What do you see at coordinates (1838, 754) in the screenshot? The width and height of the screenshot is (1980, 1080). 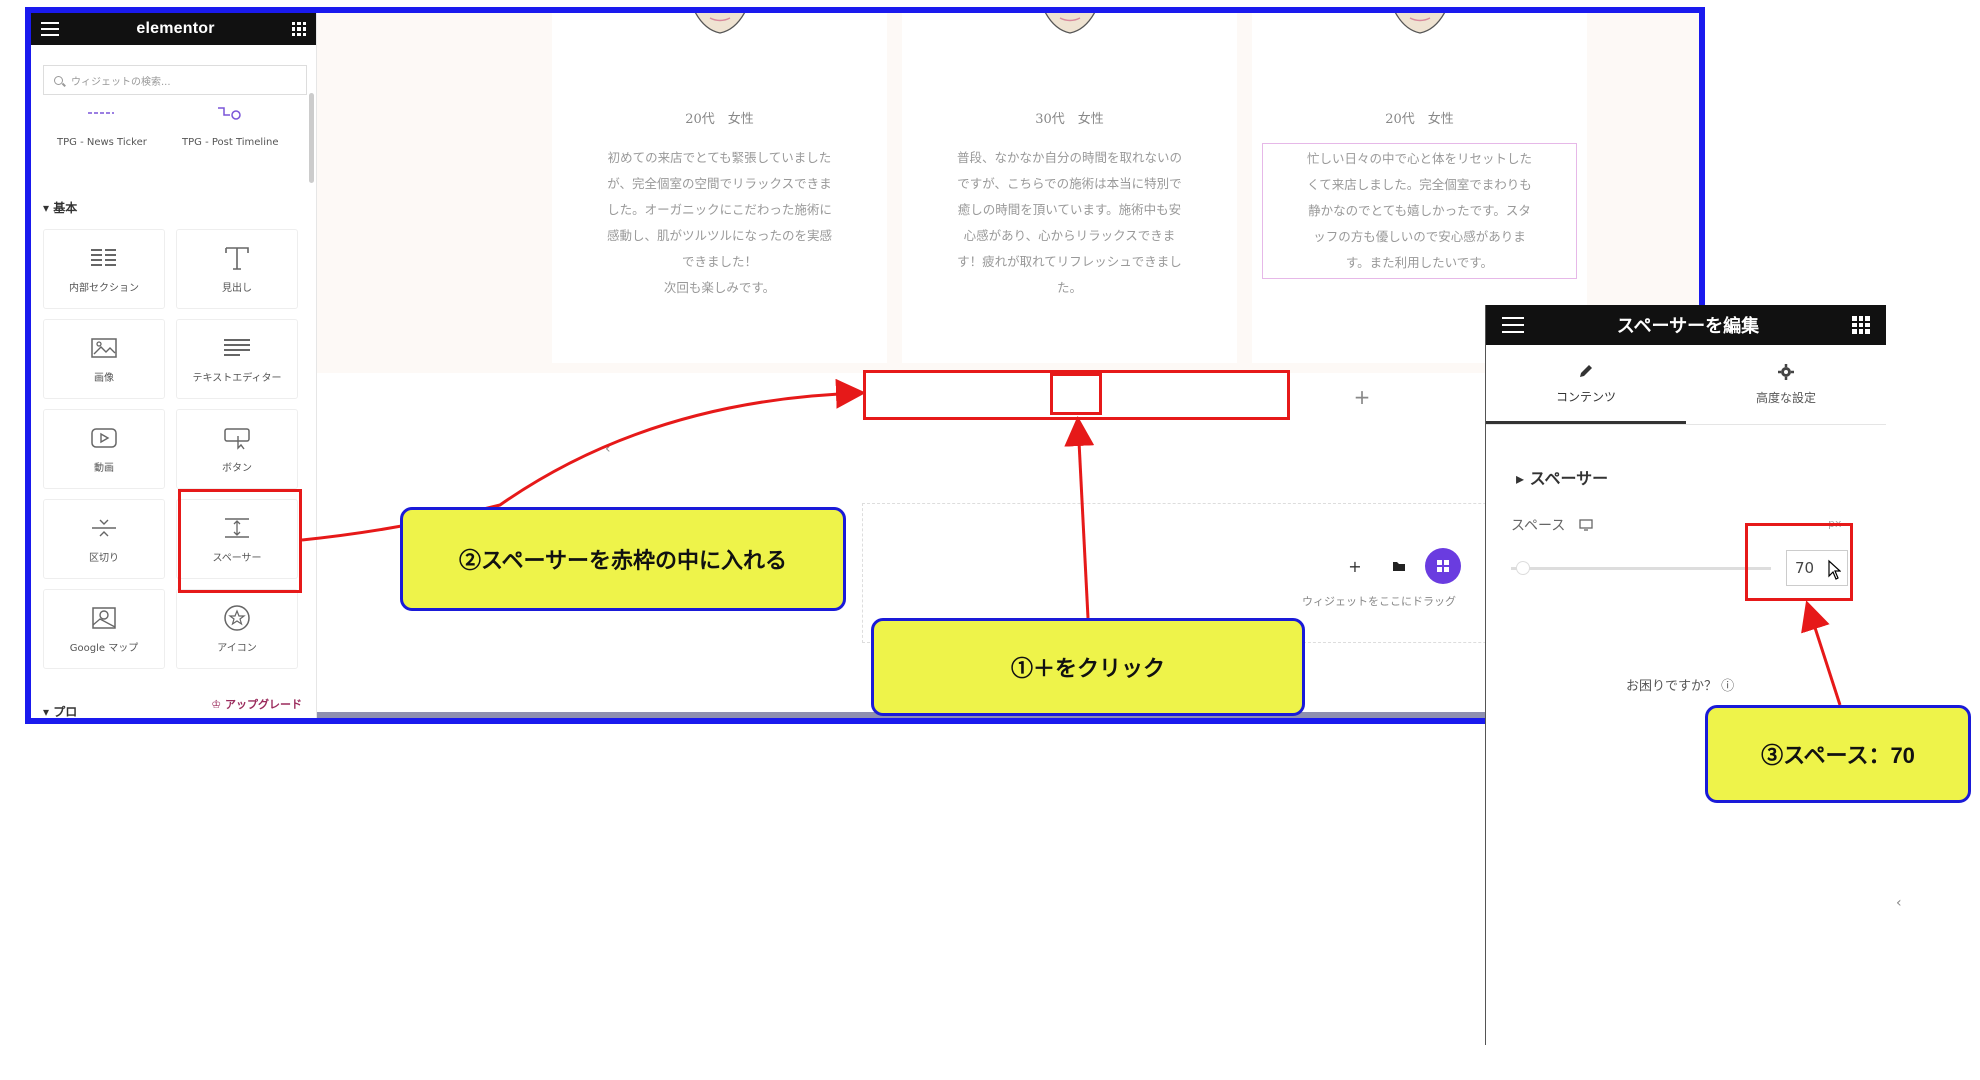 I see `callout-step-3: ③スペース：70` at bounding box center [1838, 754].